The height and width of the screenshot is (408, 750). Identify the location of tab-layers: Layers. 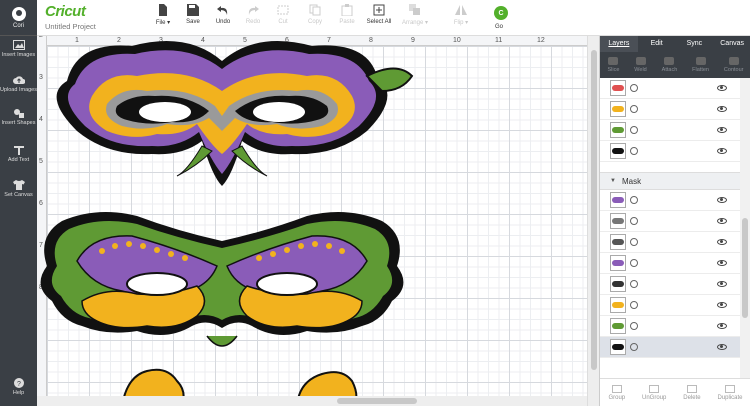
(619, 44).